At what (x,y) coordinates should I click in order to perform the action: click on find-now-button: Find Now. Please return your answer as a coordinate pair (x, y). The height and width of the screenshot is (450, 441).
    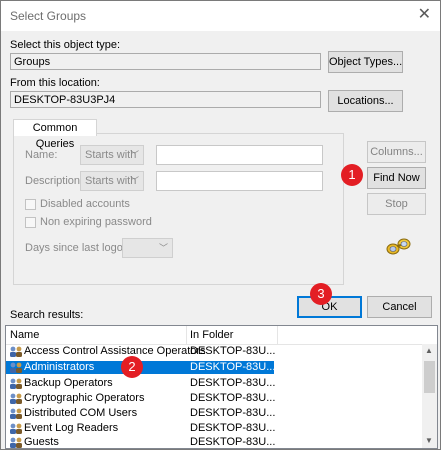
    Looking at the image, I should click on (396, 178).